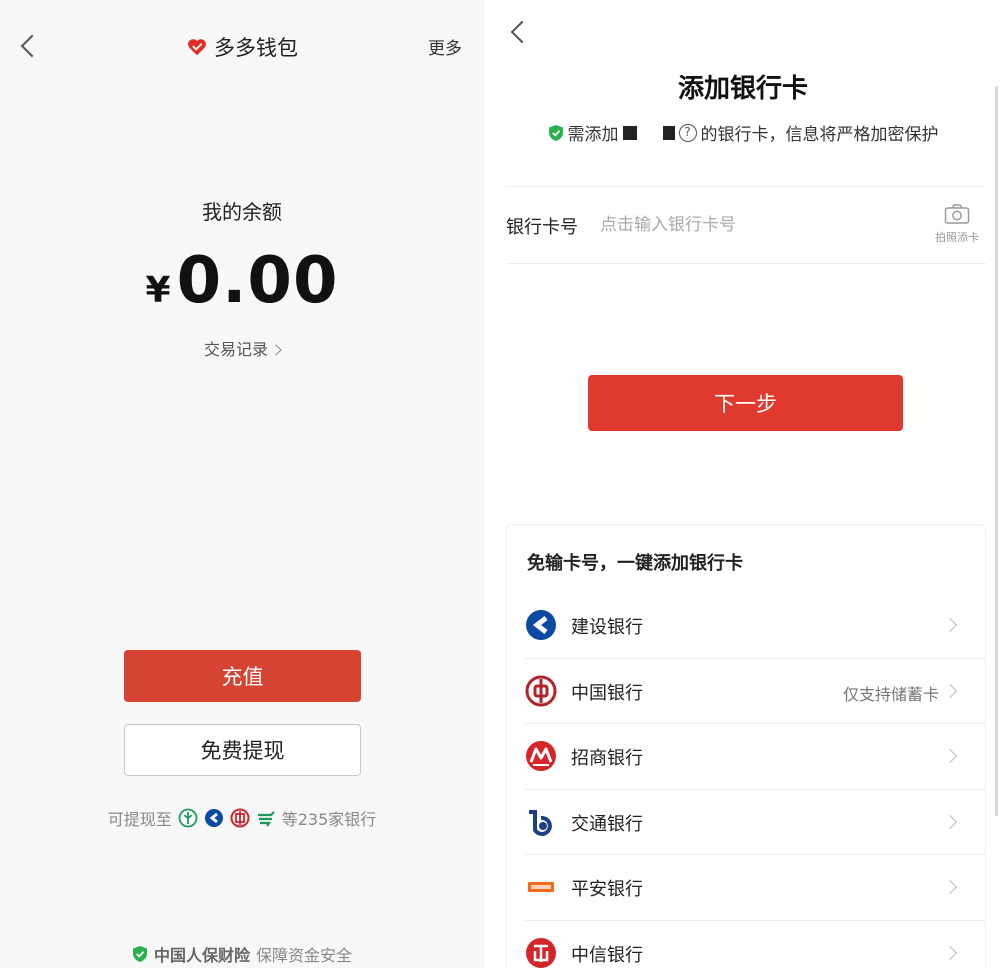 This screenshot has height=968, width=1000. Describe the element at coordinates (957, 214) in the screenshot. I see `camera-icon` at that location.